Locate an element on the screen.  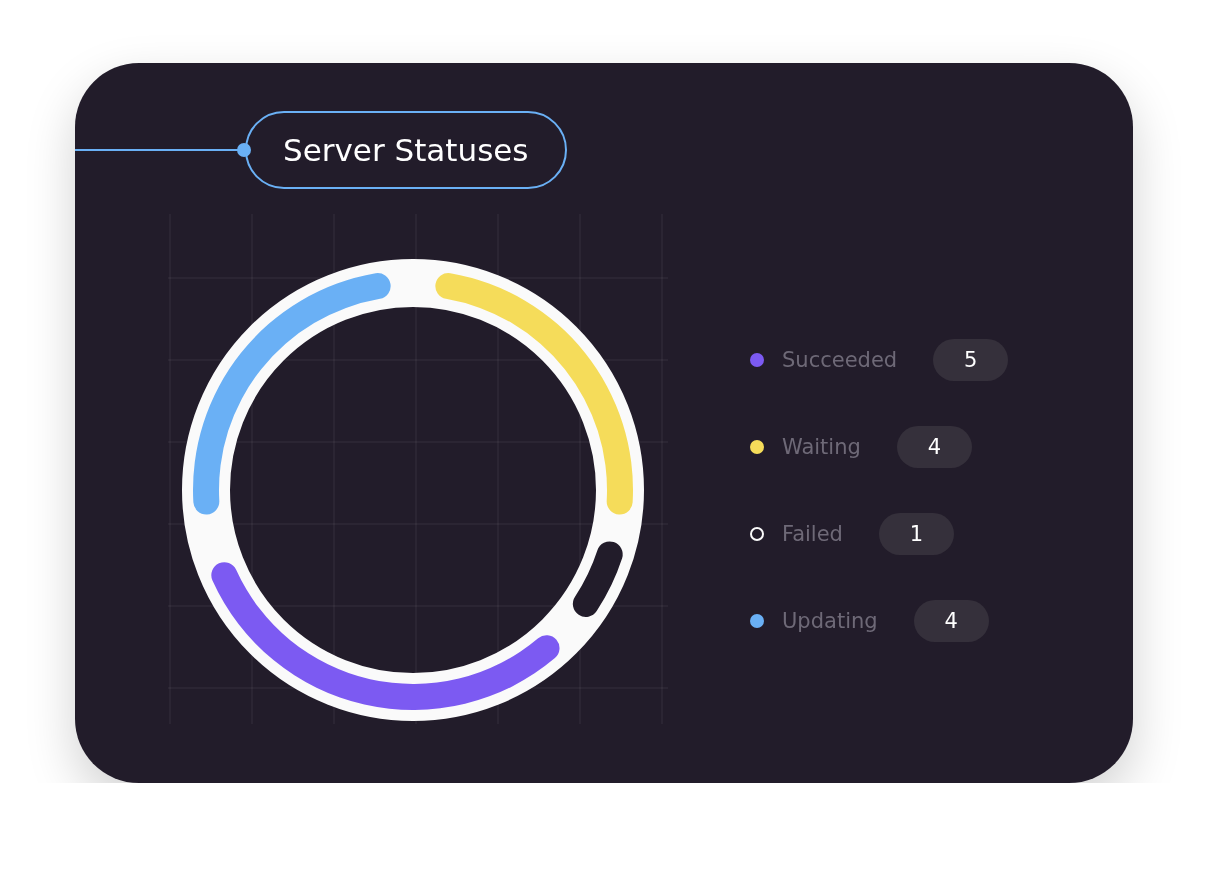
legend-label: Succeeded is located at coordinates (840, 360).